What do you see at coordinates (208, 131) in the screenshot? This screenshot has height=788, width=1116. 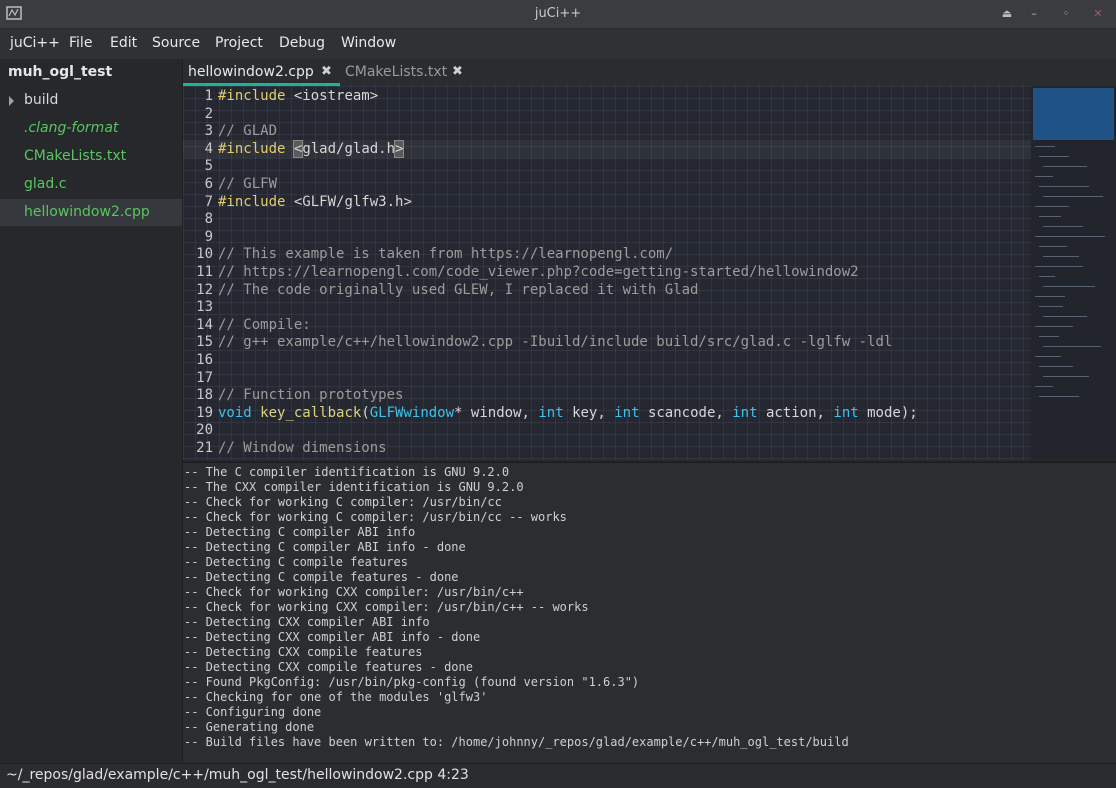 I see `line-number: 3` at bounding box center [208, 131].